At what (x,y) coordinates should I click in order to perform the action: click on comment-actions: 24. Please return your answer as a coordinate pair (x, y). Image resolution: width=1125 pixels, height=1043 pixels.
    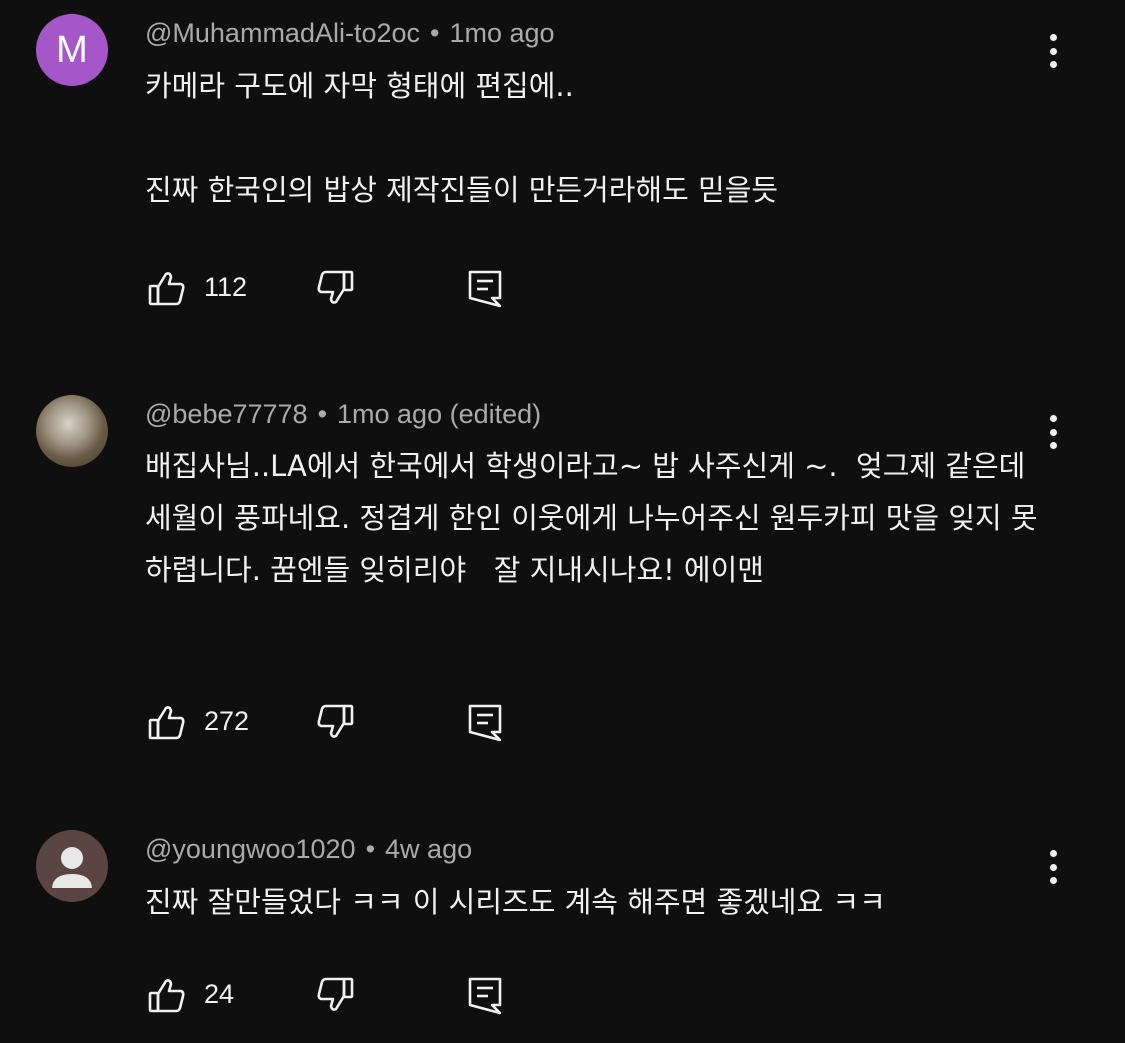
    Looking at the image, I should click on (348, 995).